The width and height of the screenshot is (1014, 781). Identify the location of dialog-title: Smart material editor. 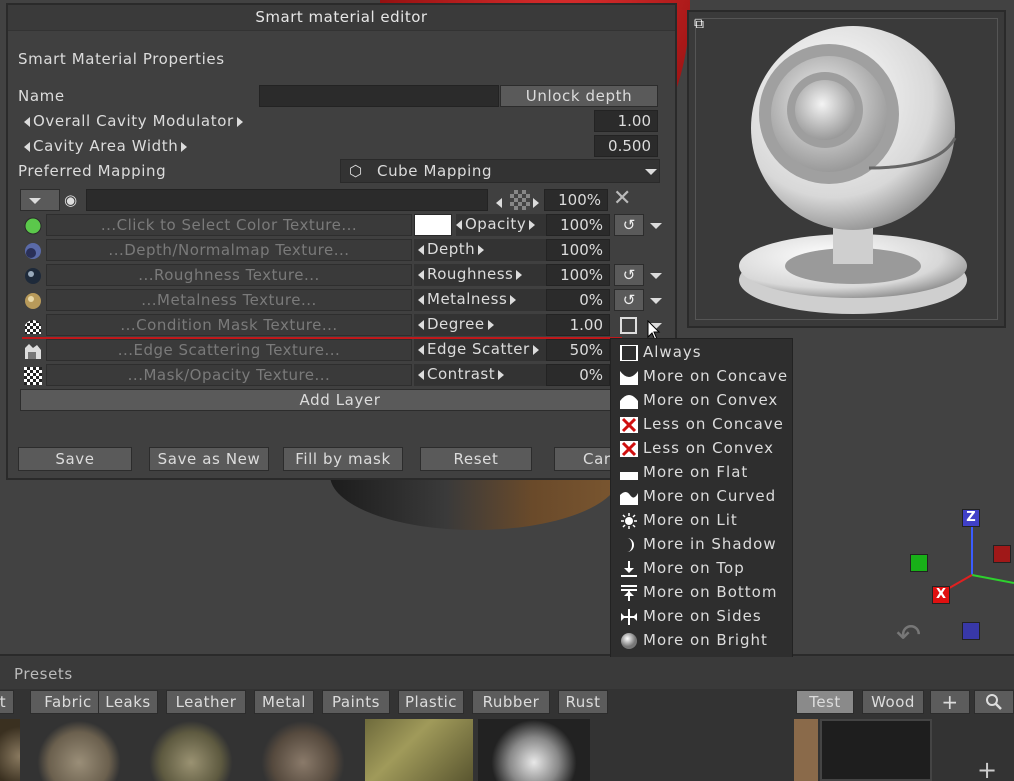
(341, 18).